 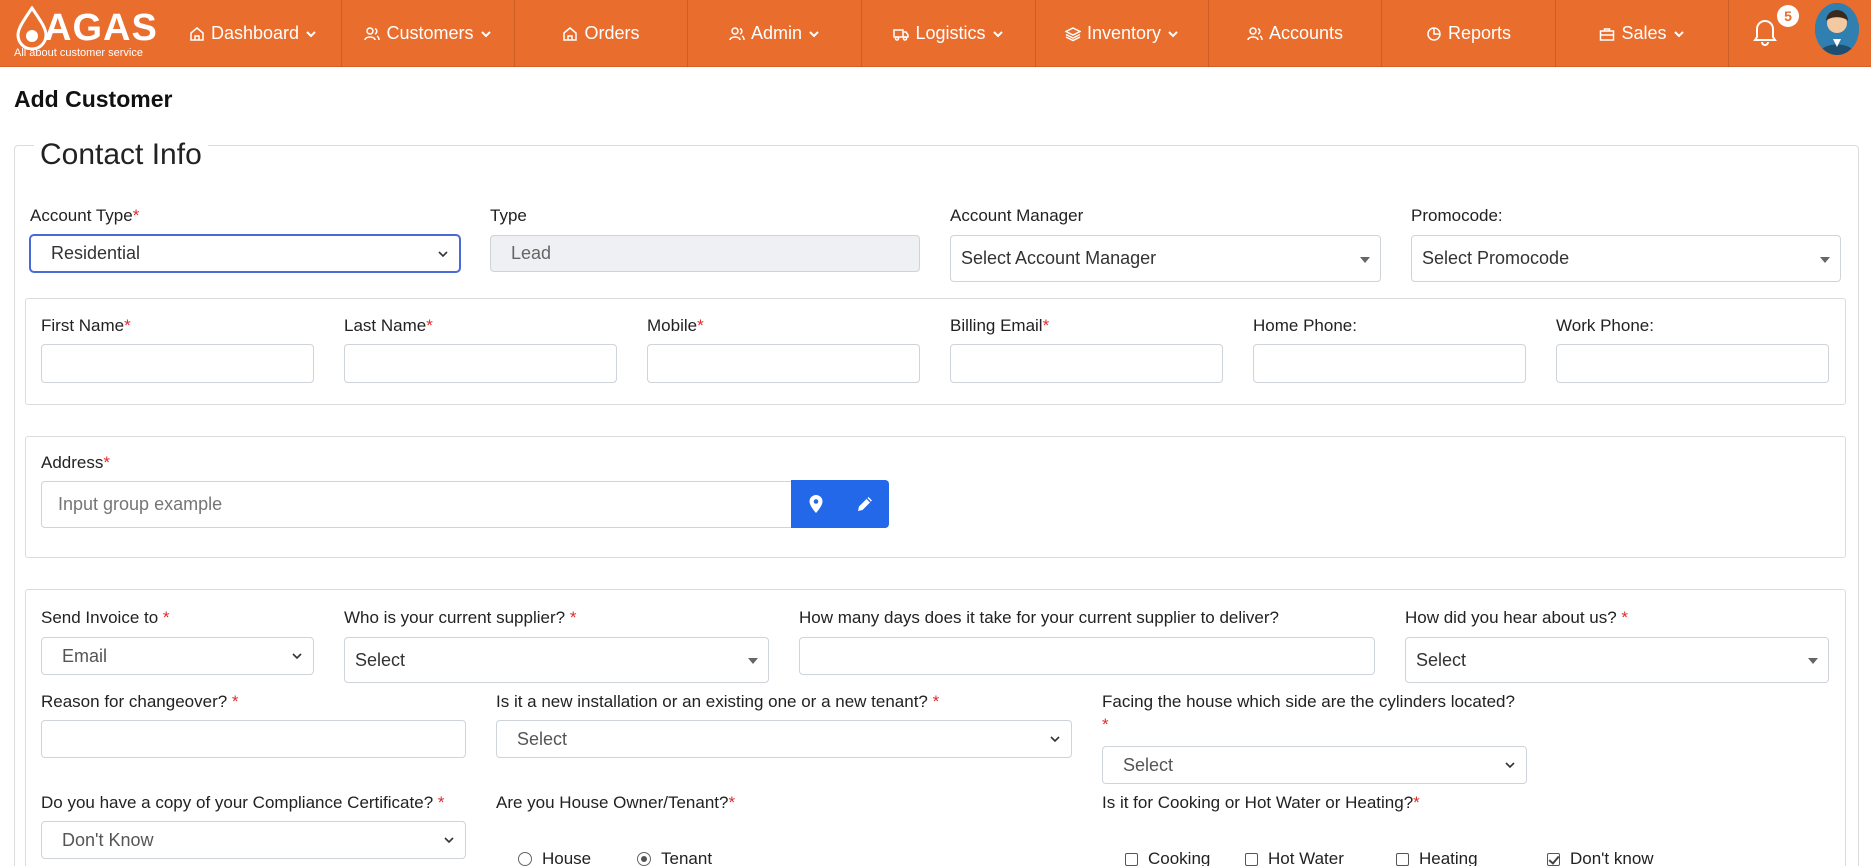 What do you see at coordinates (1626, 258) in the screenshot?
I see `promocode-select: Select Promocode` at bounding box center [1626, 258].